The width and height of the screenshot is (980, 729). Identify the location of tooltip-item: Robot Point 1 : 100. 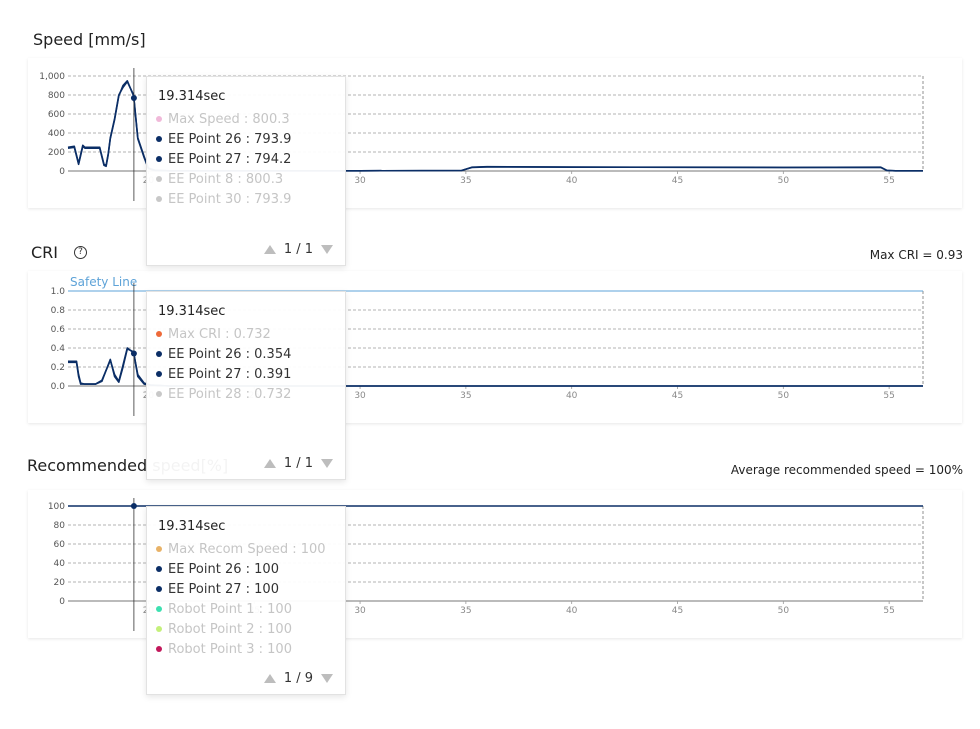
(224, 610).